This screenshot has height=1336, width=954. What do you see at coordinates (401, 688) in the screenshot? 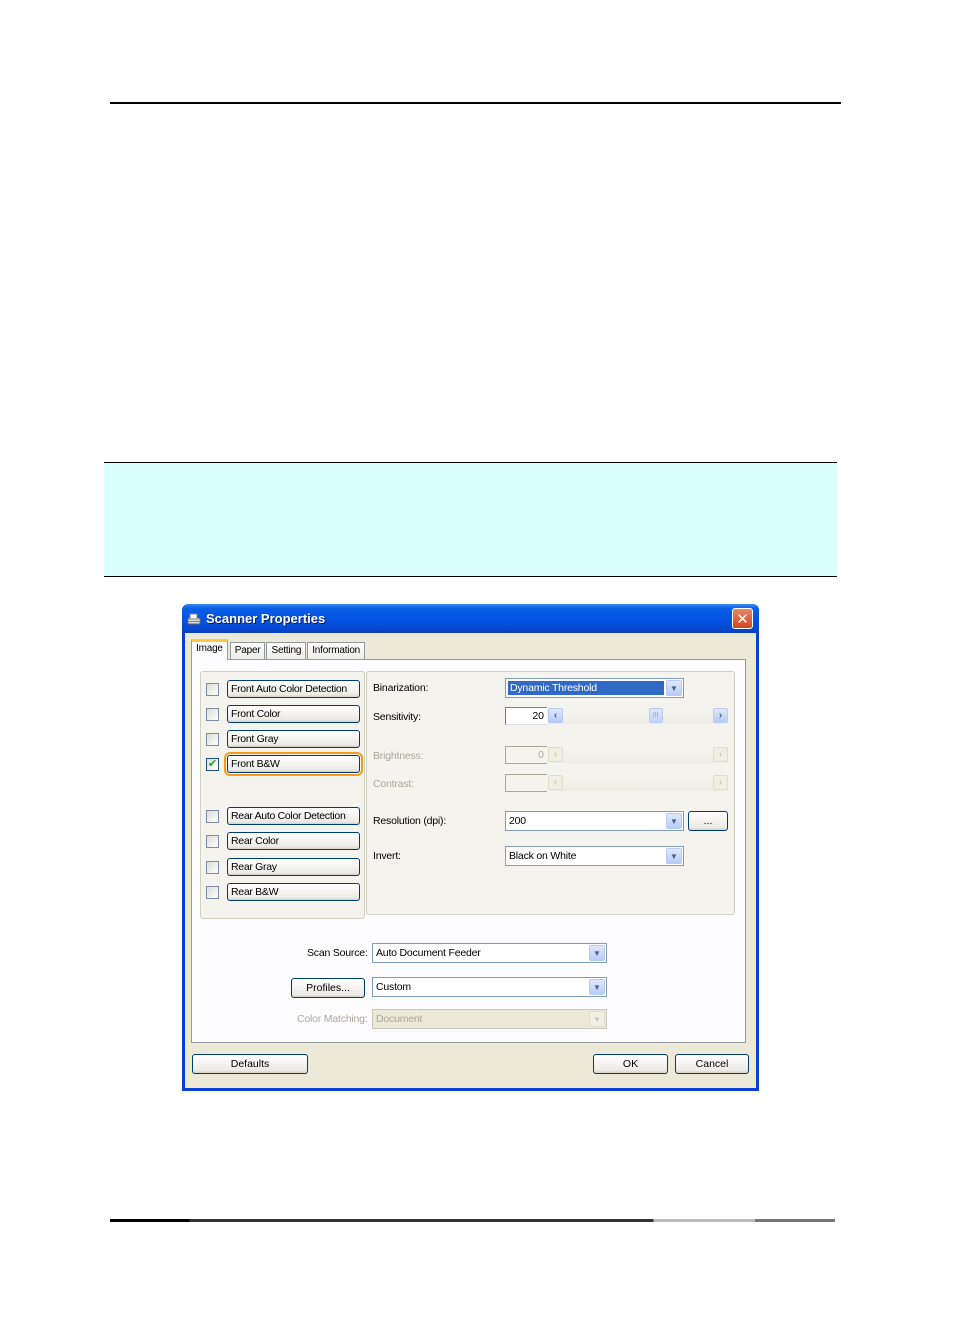
I see `binarization-label: Binarization:` at bounding box center [401, 688].